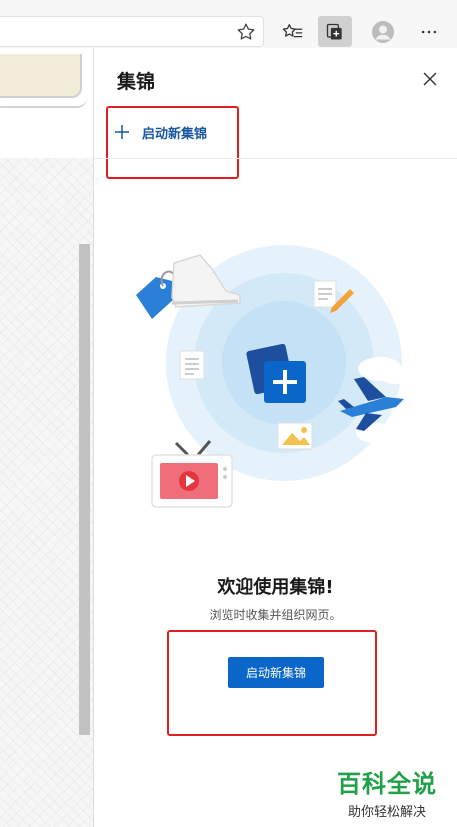  What do you see at coordinates (387, 784) in the screenshot?
I see `watermark-title: 百科全说` at bounding box center [387, 784].